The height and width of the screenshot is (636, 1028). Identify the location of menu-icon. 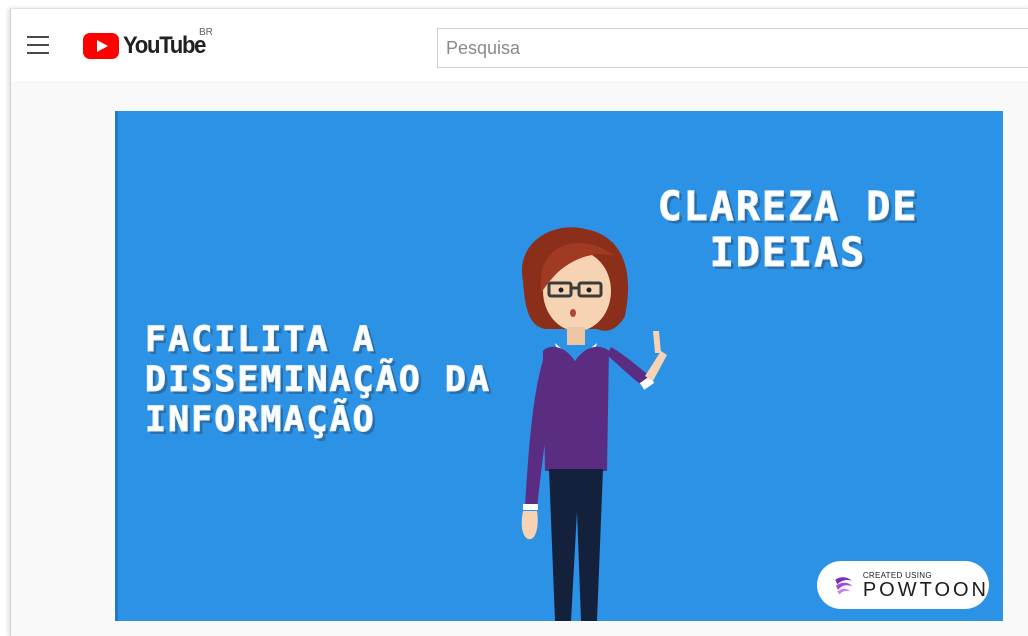
(38, 45).